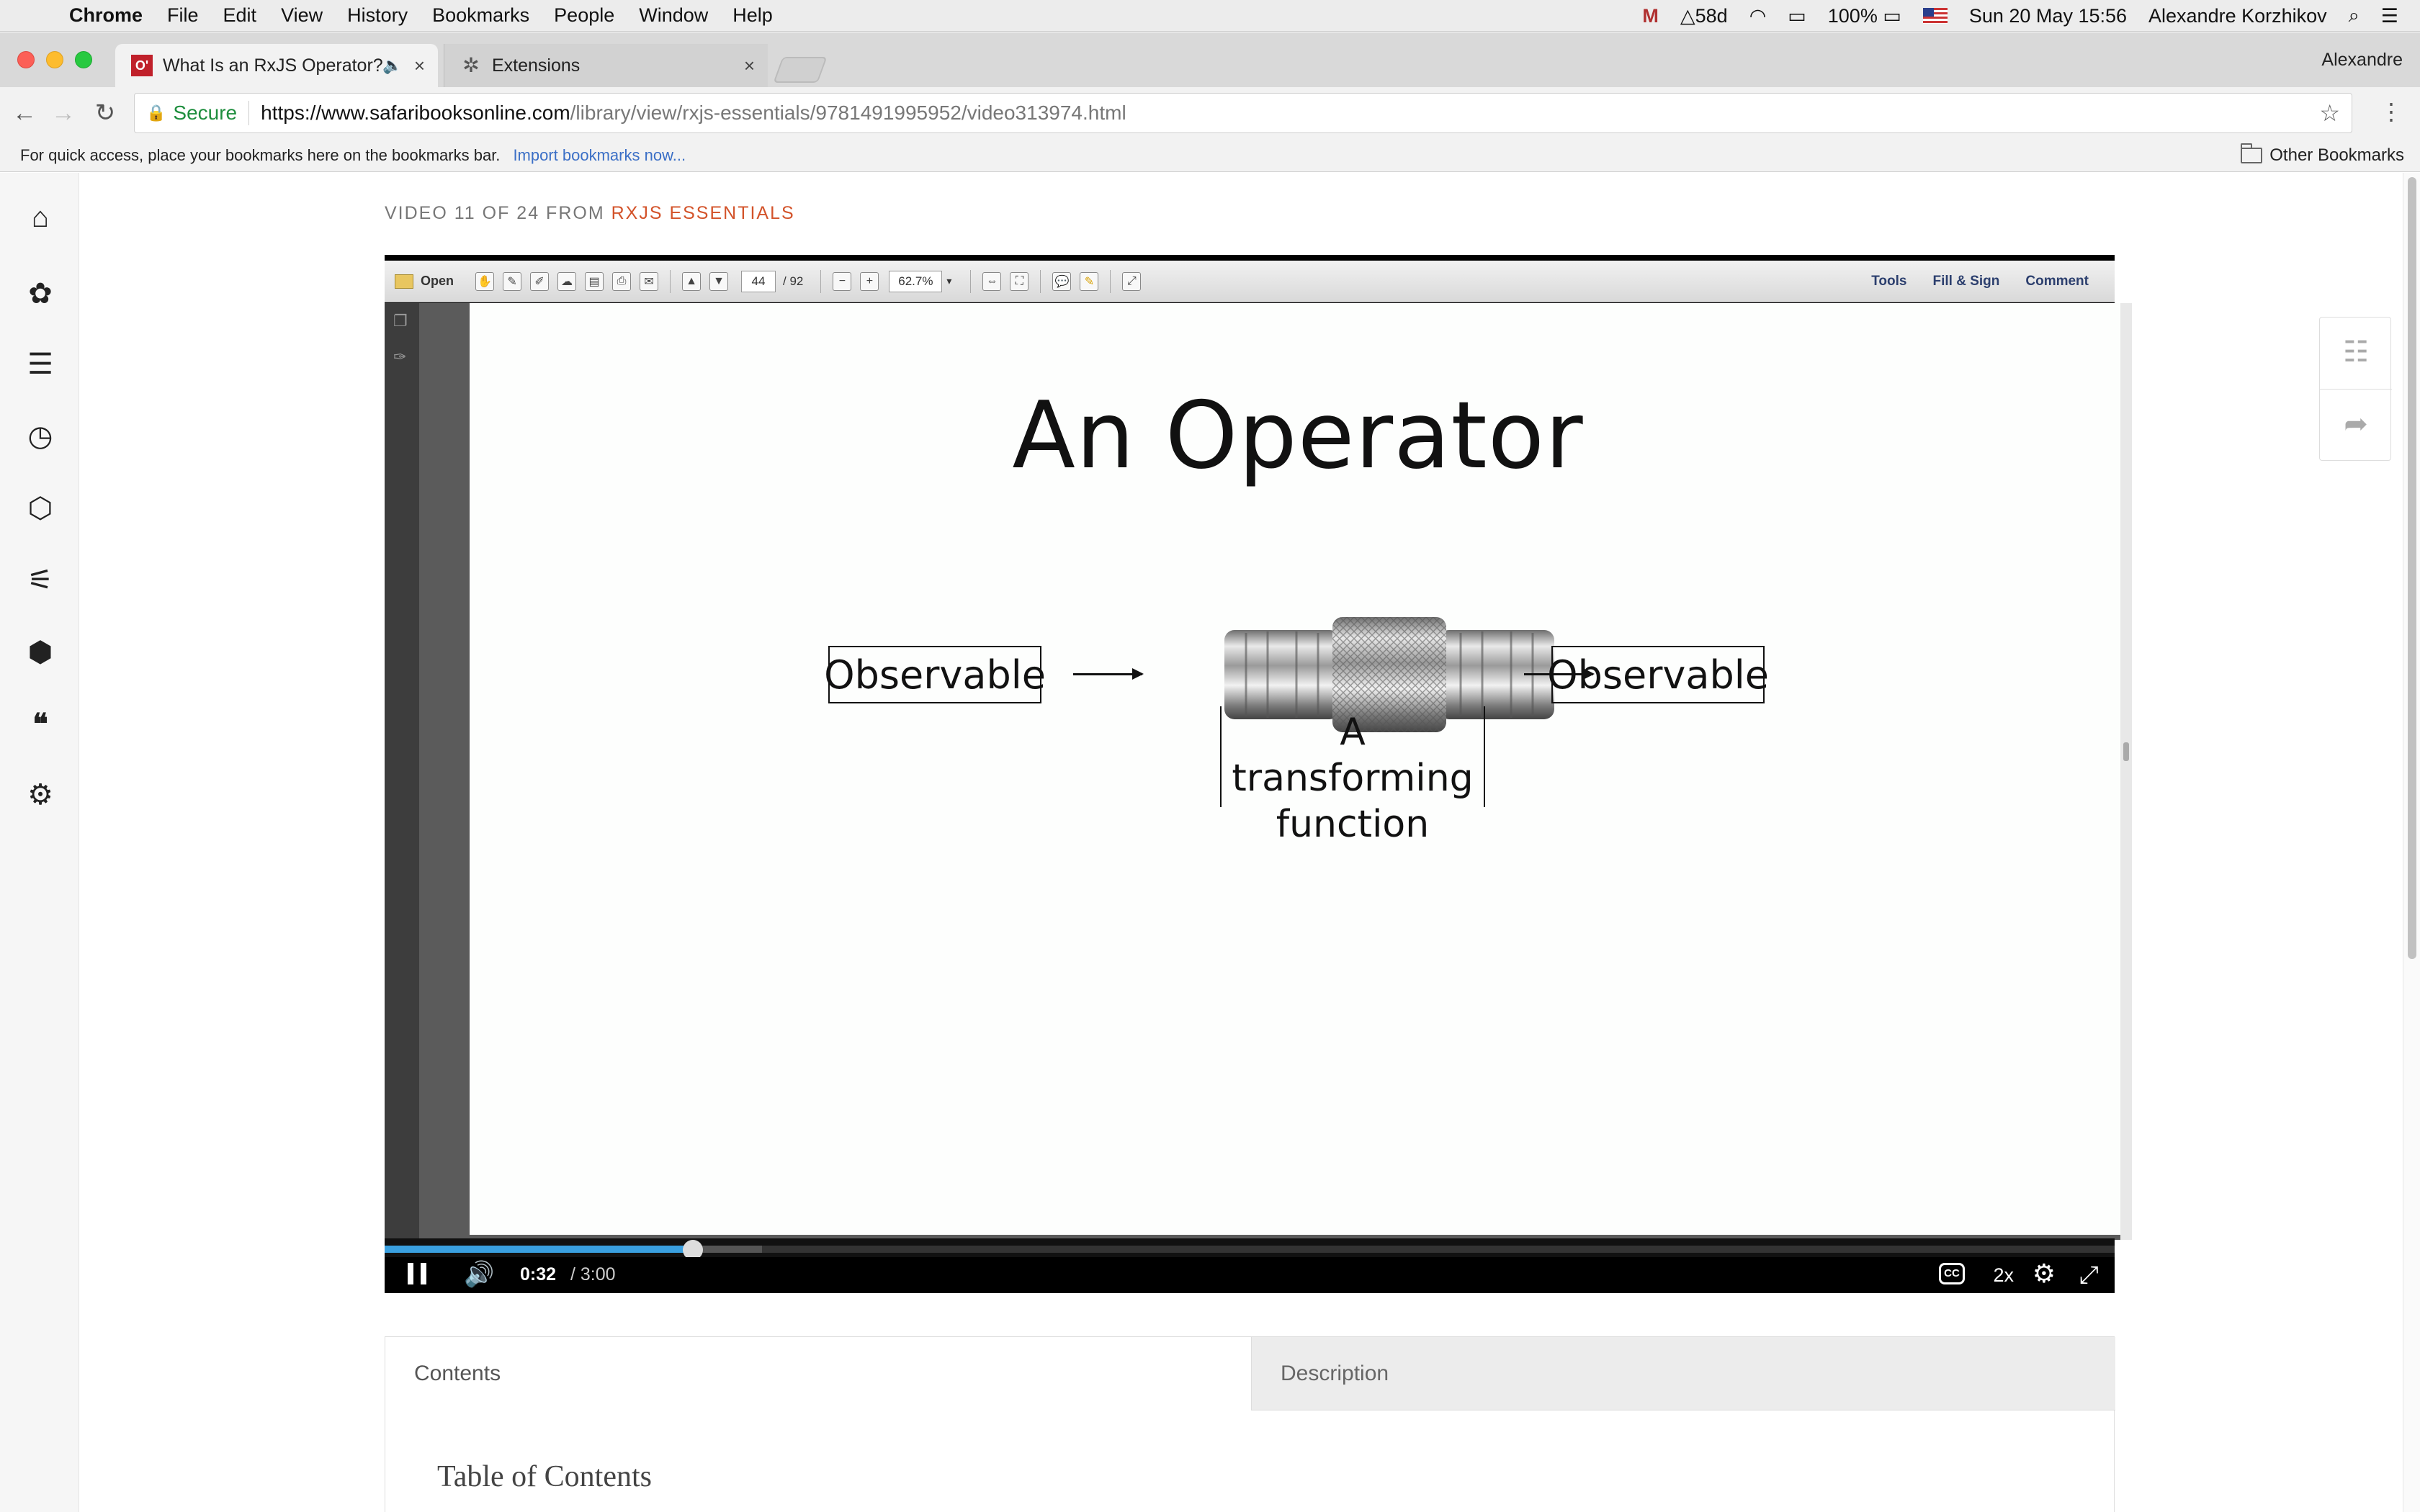 Image resolution: width=2420 pixels, height=1512 pixels. Describe the element at coordinates (415, 113) in the screenshot. I see `url-host: https://www.safaribooksonline.com` at that location.